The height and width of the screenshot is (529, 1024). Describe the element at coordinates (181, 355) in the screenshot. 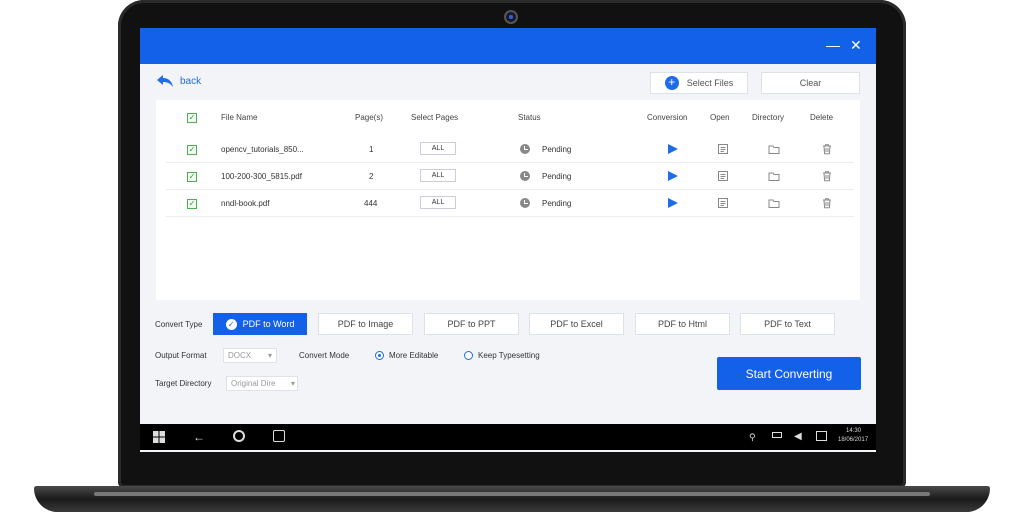

I see `output-format-label: Output Format` at that location.